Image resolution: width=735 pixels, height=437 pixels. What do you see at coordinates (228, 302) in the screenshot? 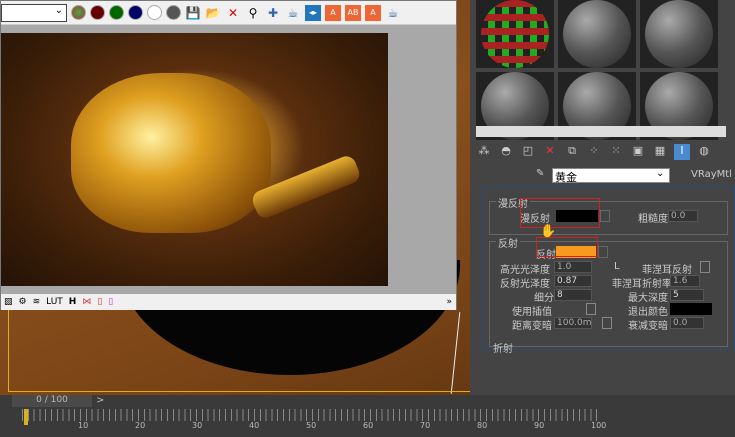
I see `frame-buffer-bottom-toolbar: ▧ ⚙ ≋ LUT H ⋈ ▯ ▯ »` at bounding box center [228, 302].